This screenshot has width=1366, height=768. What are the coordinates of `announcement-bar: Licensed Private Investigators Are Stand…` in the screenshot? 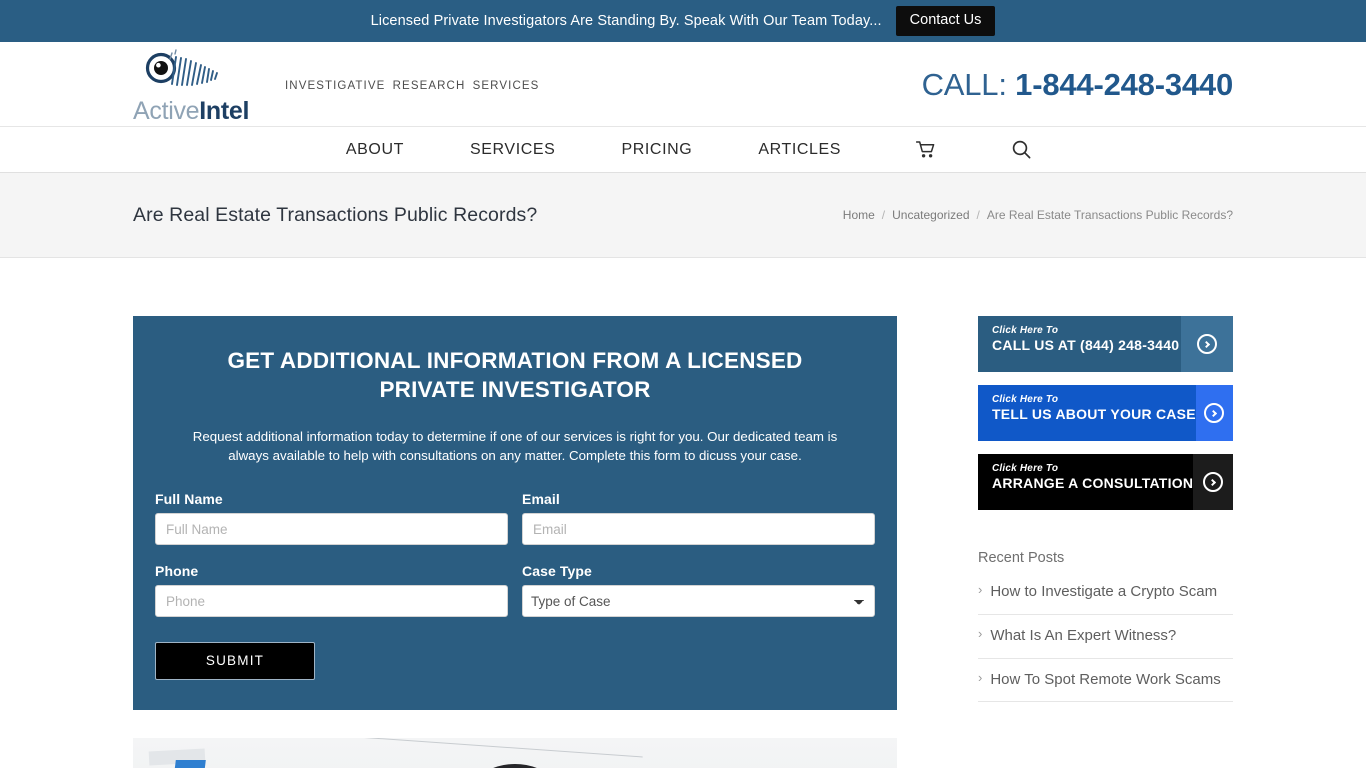 It's located at (683, 21).